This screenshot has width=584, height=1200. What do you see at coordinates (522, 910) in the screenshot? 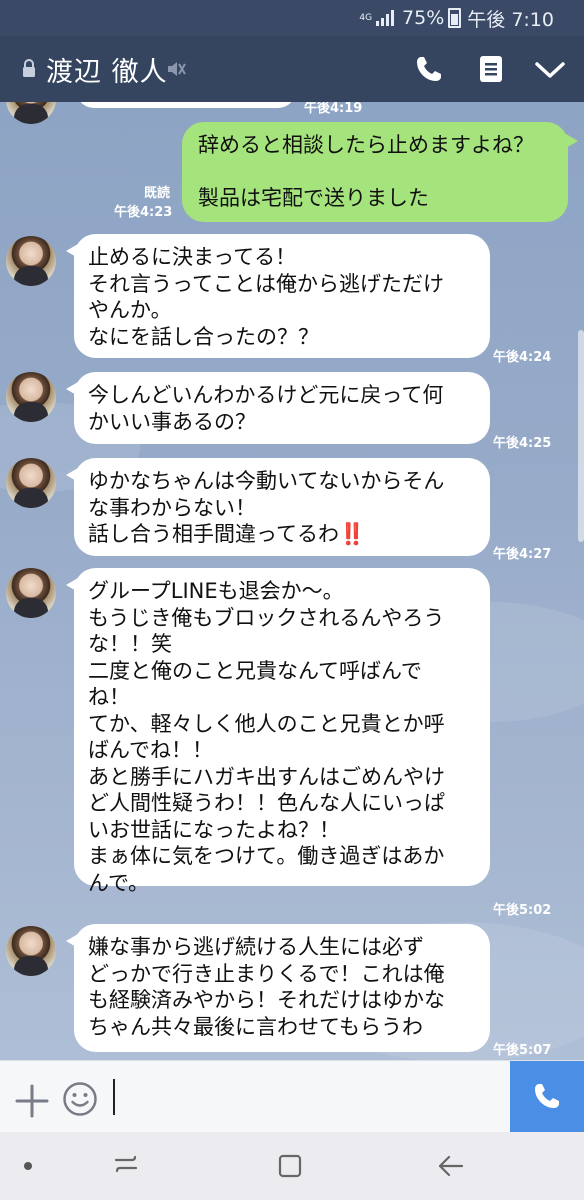
I see `message-time: 午後5:02` at bounding box center [522, 910].